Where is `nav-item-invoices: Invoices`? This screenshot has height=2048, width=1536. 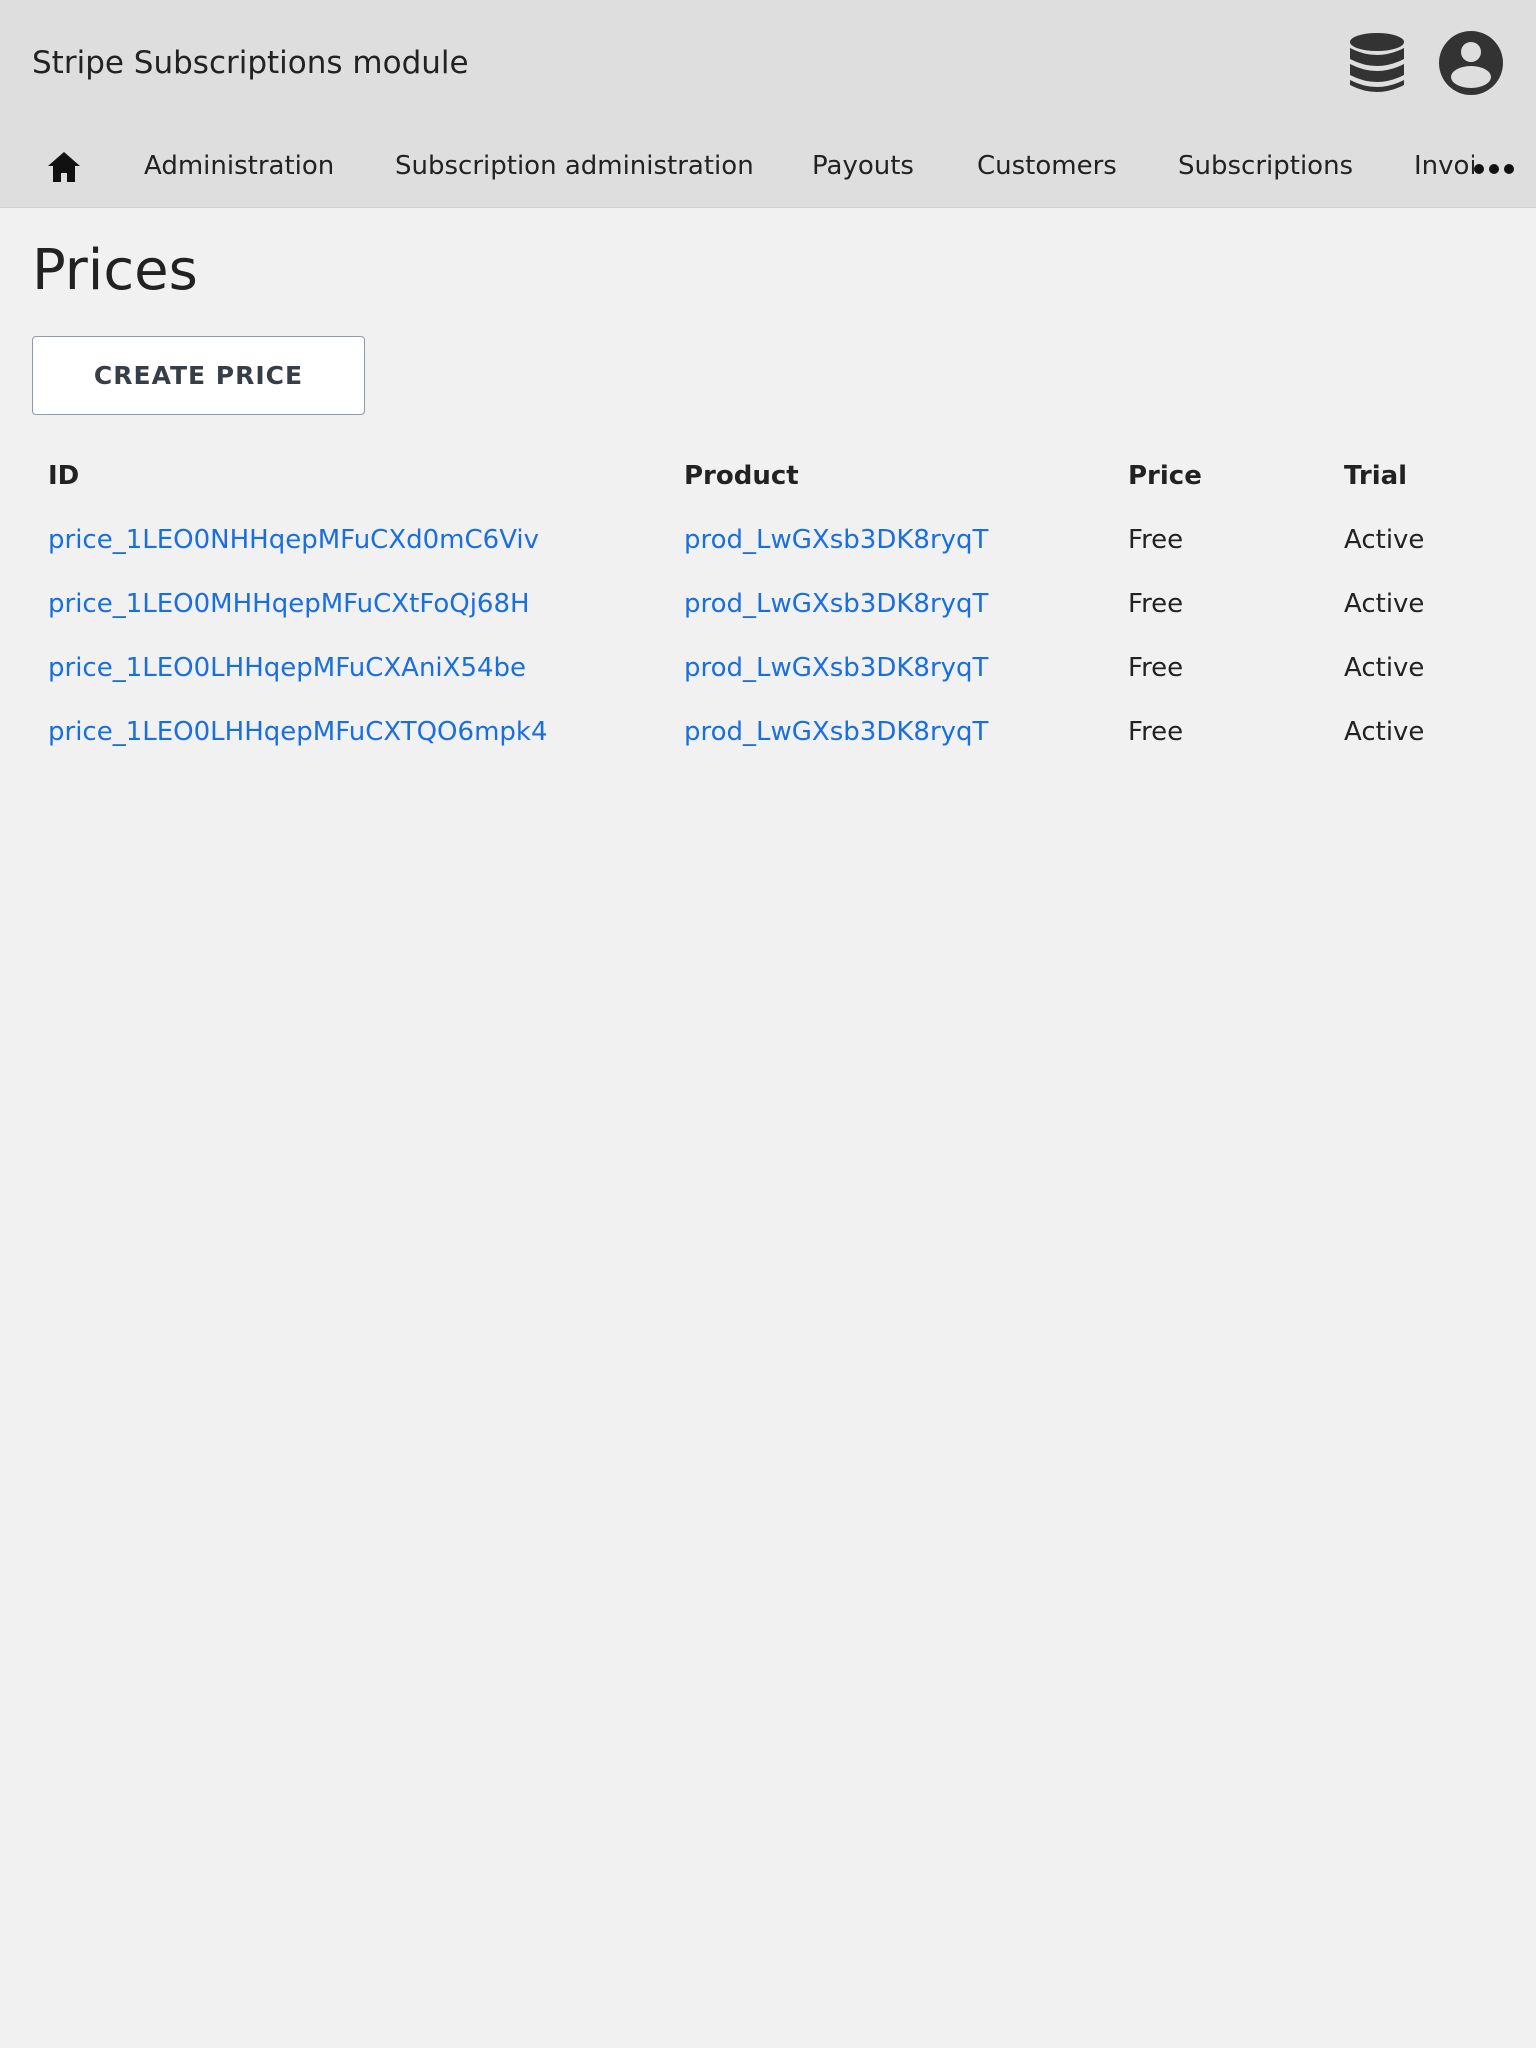 nav-item-invoices: Invoices is located at coordinates (1444, 168).